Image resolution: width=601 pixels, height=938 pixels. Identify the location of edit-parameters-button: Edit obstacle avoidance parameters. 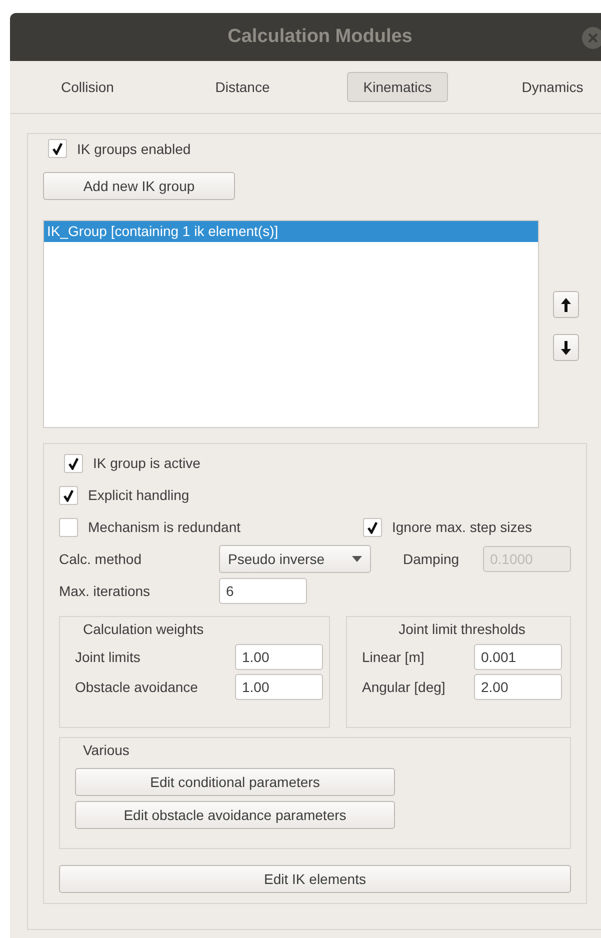
(235, 815).